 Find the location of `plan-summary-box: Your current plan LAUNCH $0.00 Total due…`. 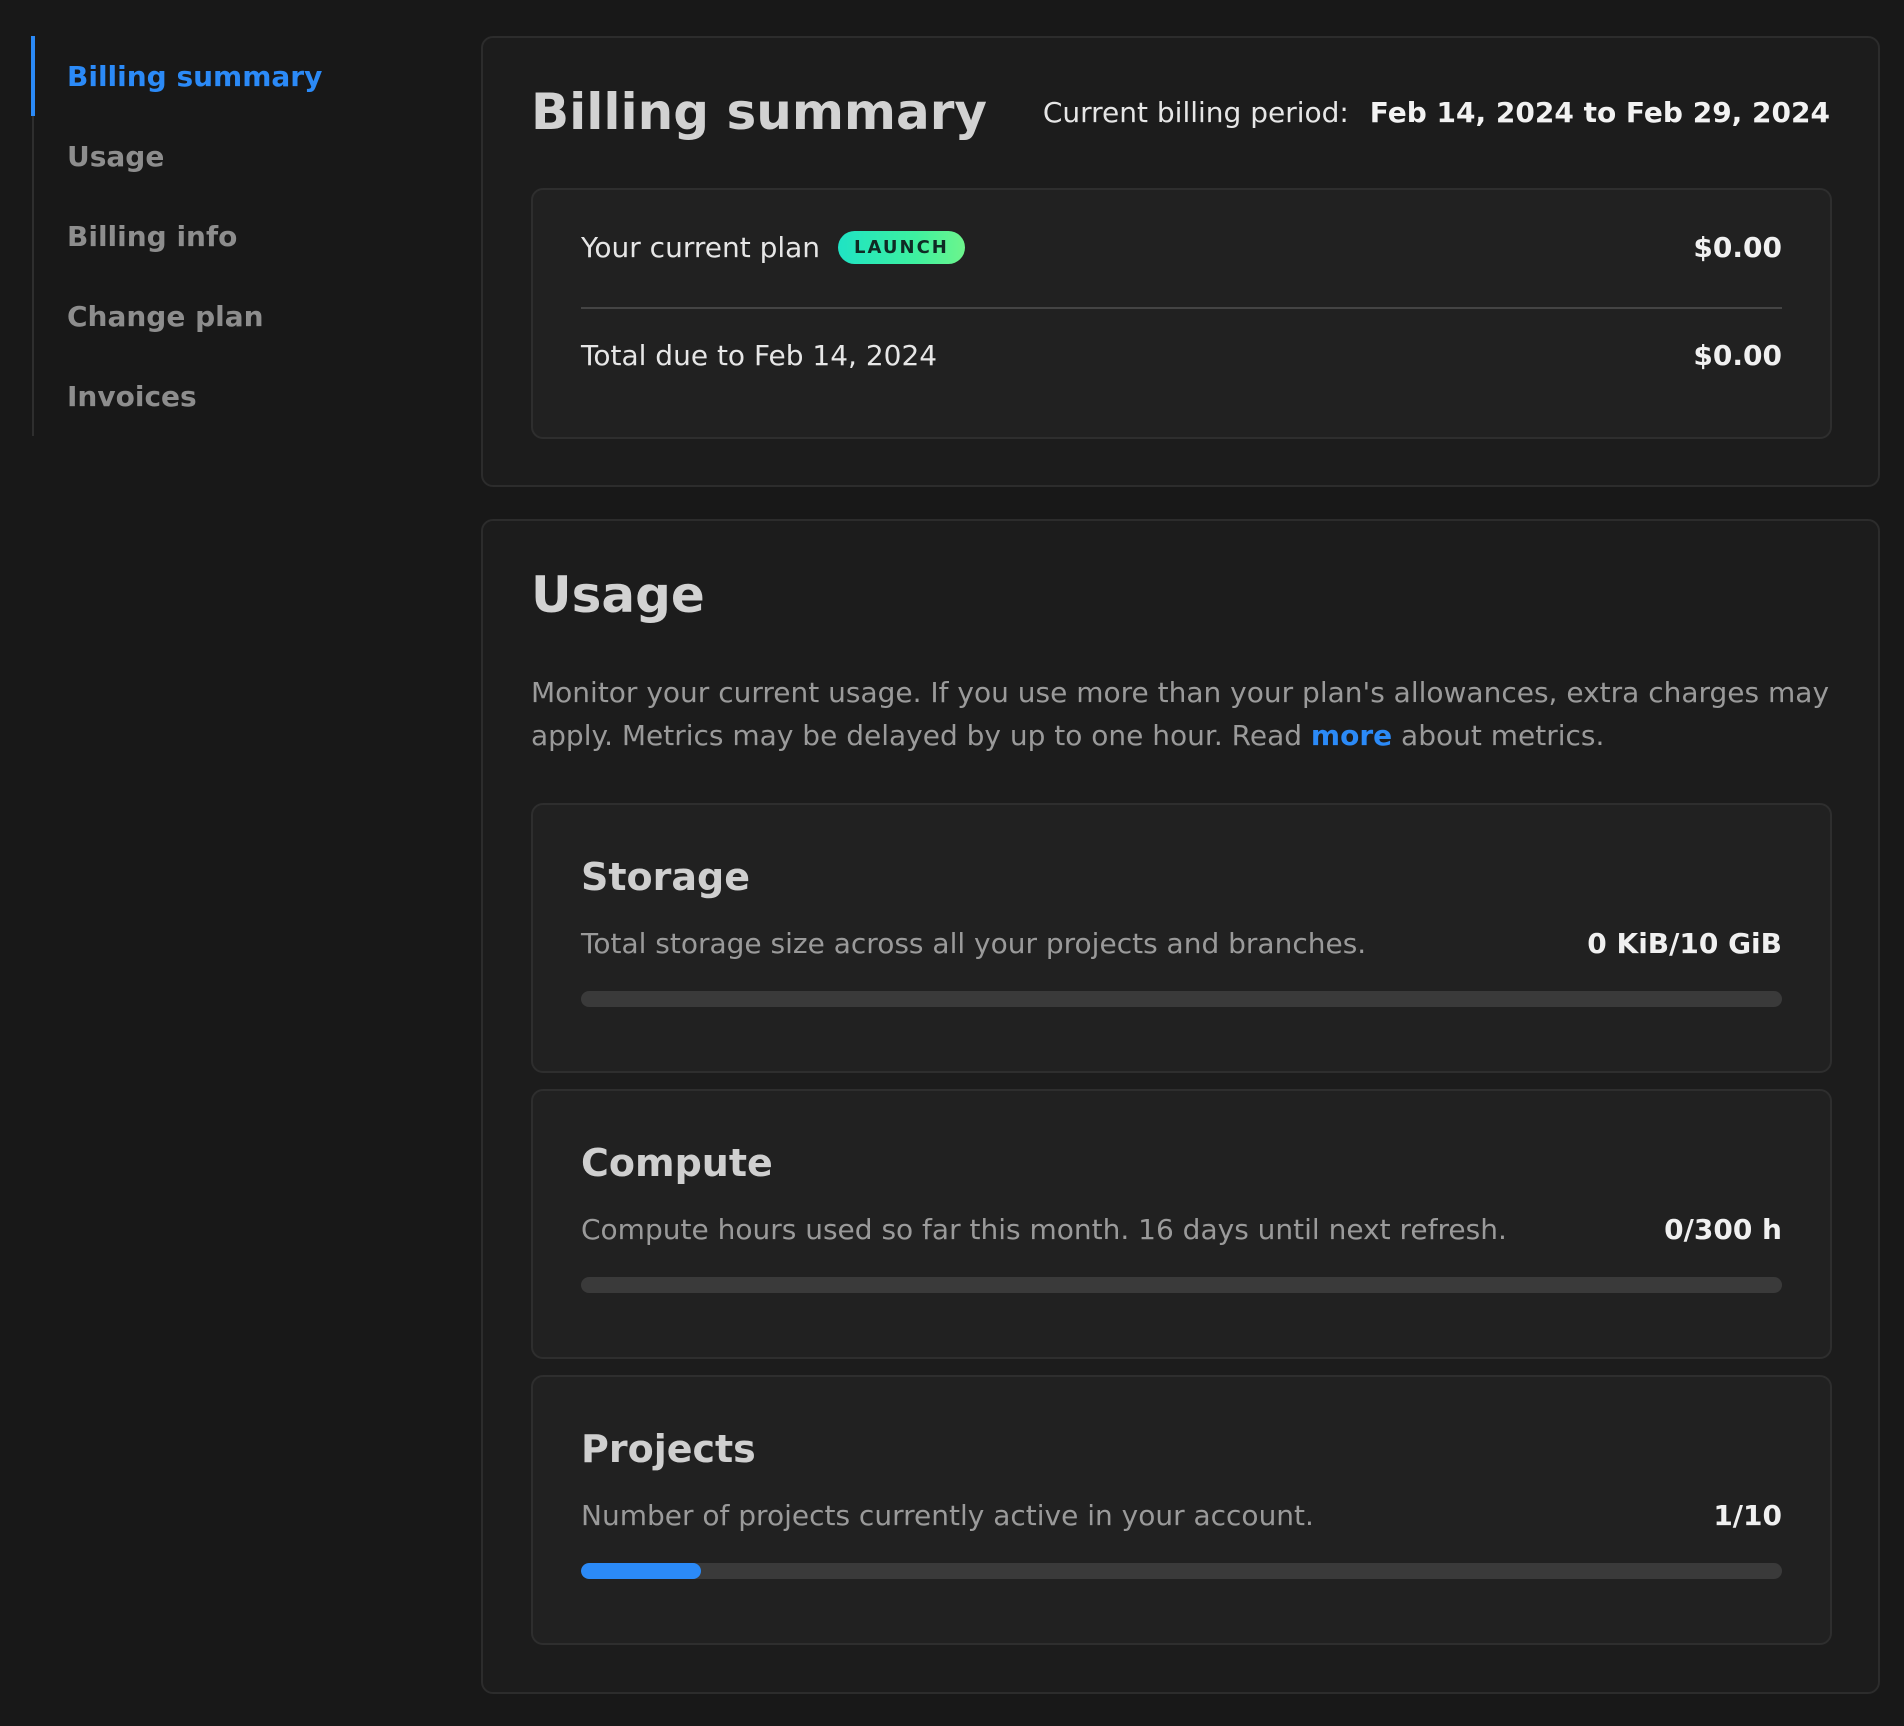

plan-summary-box: Your current plan LAUNCH $0.00 Total due… is located at coordinates (1181, 313).